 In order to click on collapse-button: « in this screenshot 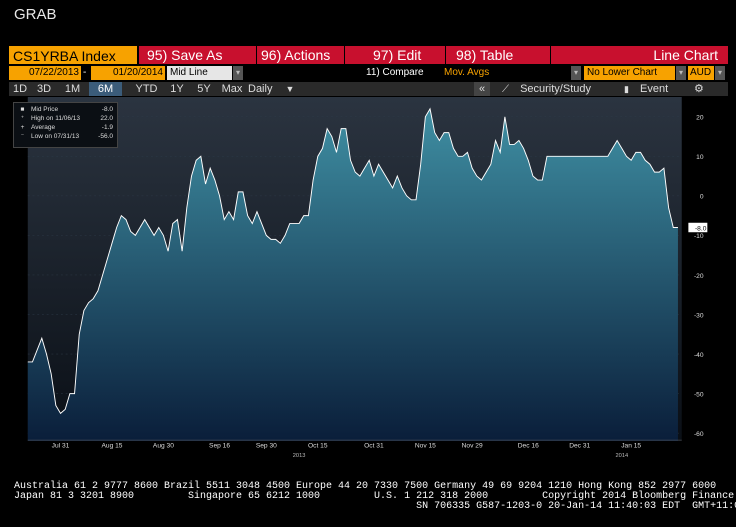, I will do `click(482, 89)`.